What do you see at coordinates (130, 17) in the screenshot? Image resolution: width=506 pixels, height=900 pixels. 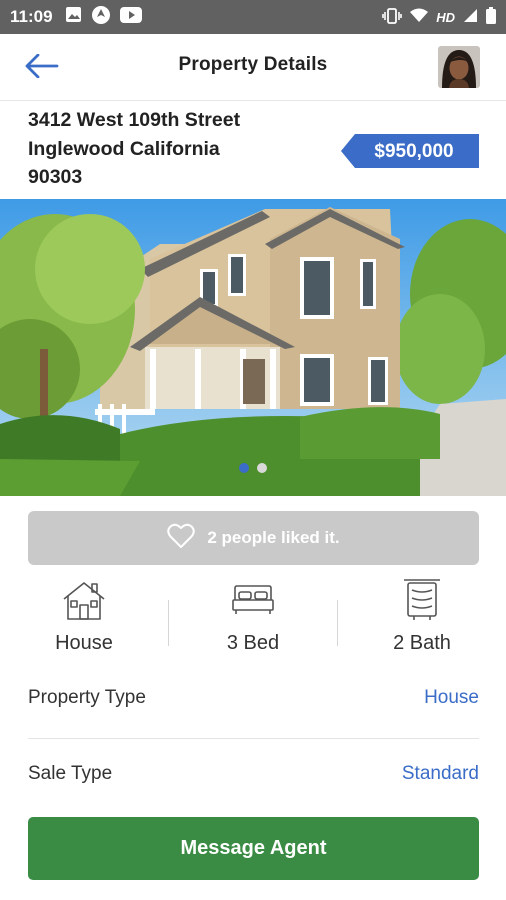 I see `youtube-icon` at bounding box center [130, 17].